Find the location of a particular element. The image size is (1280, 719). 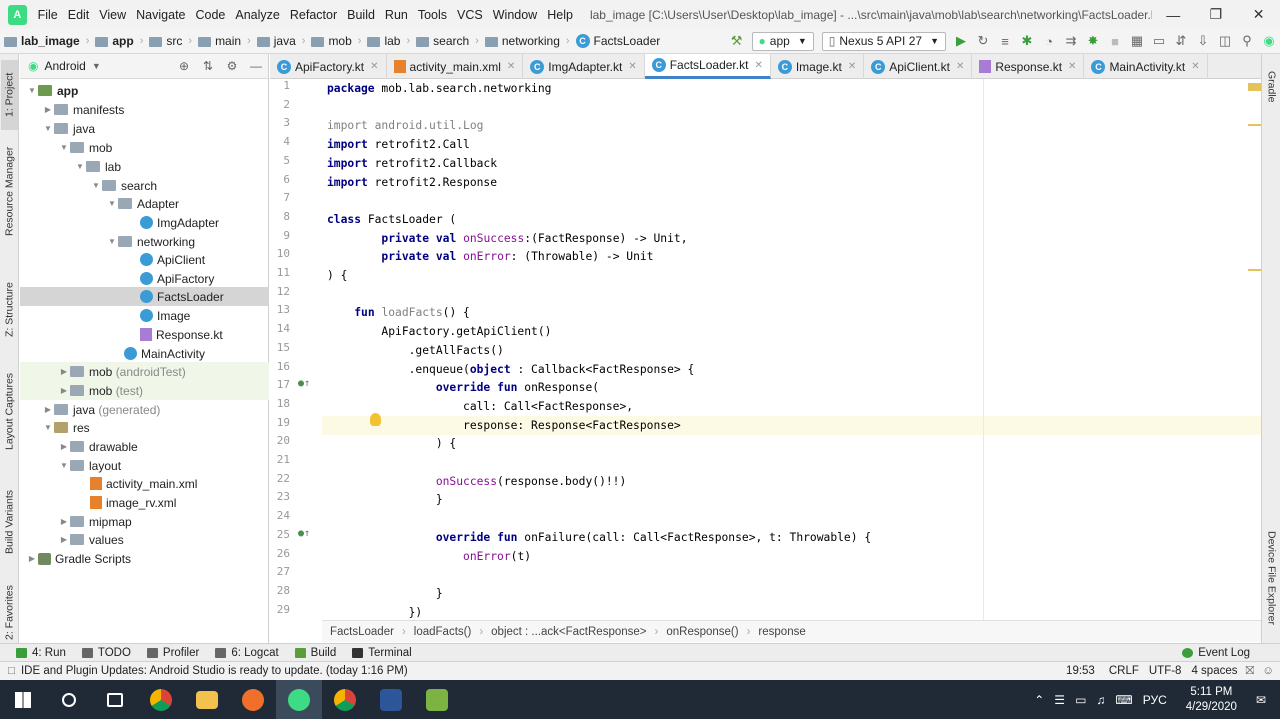

brave-icon is located at coordinates (253, 699).